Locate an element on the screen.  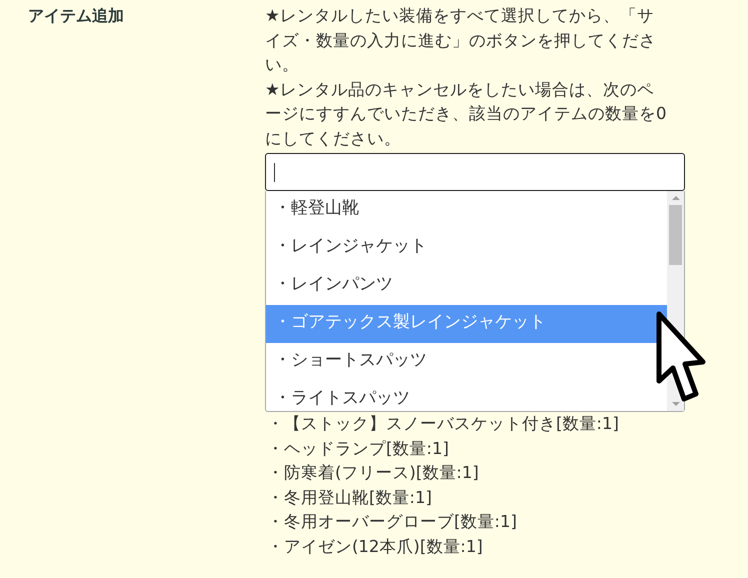
field-label: アイテム追加 is located at coordinates (76, 15).